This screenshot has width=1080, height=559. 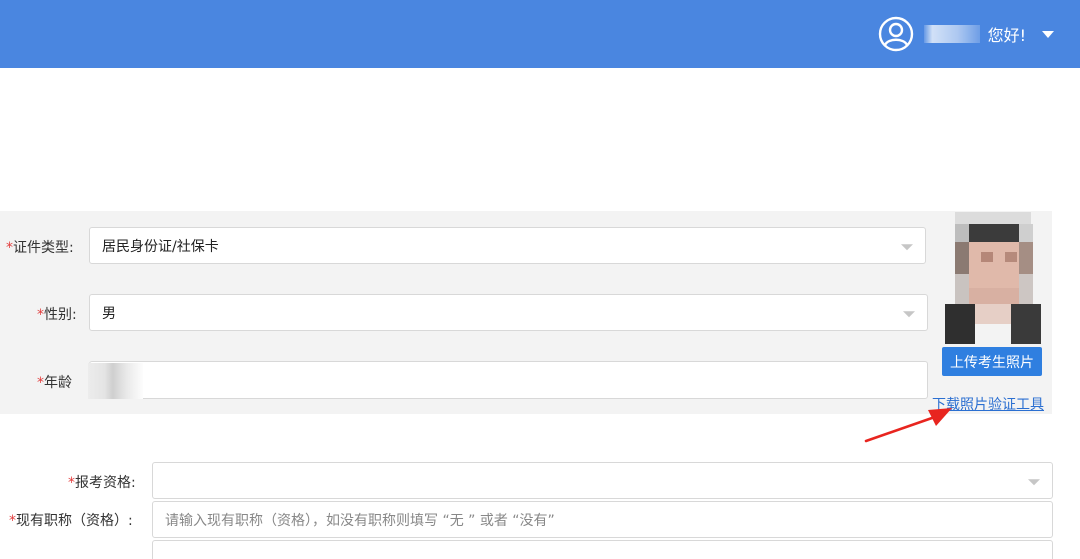 What do you see at coordinates (908, 425) in the screenshot?
I see `annotation-arrow-icon` at bounding box center [908, 425].